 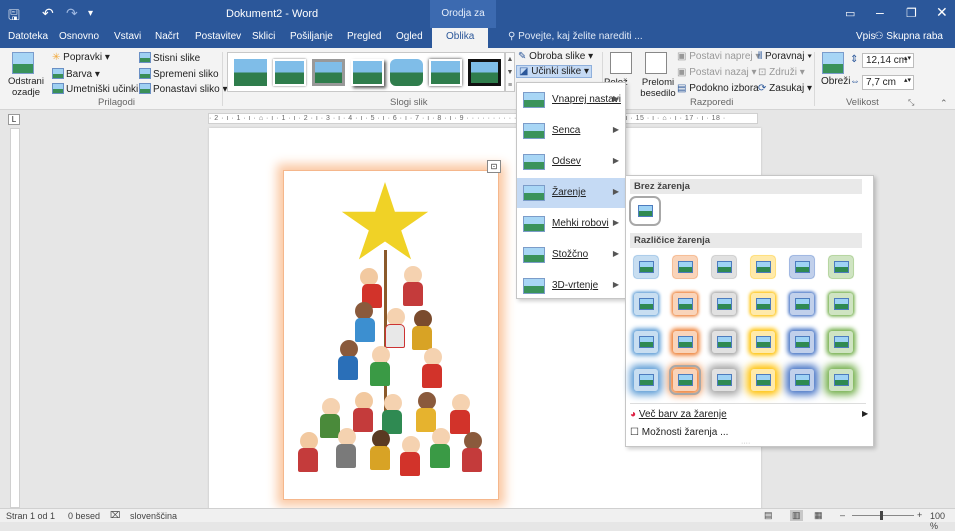 I want to click on align-button: ⫴ Poravnaj ▾, so click(x=785, y=56).